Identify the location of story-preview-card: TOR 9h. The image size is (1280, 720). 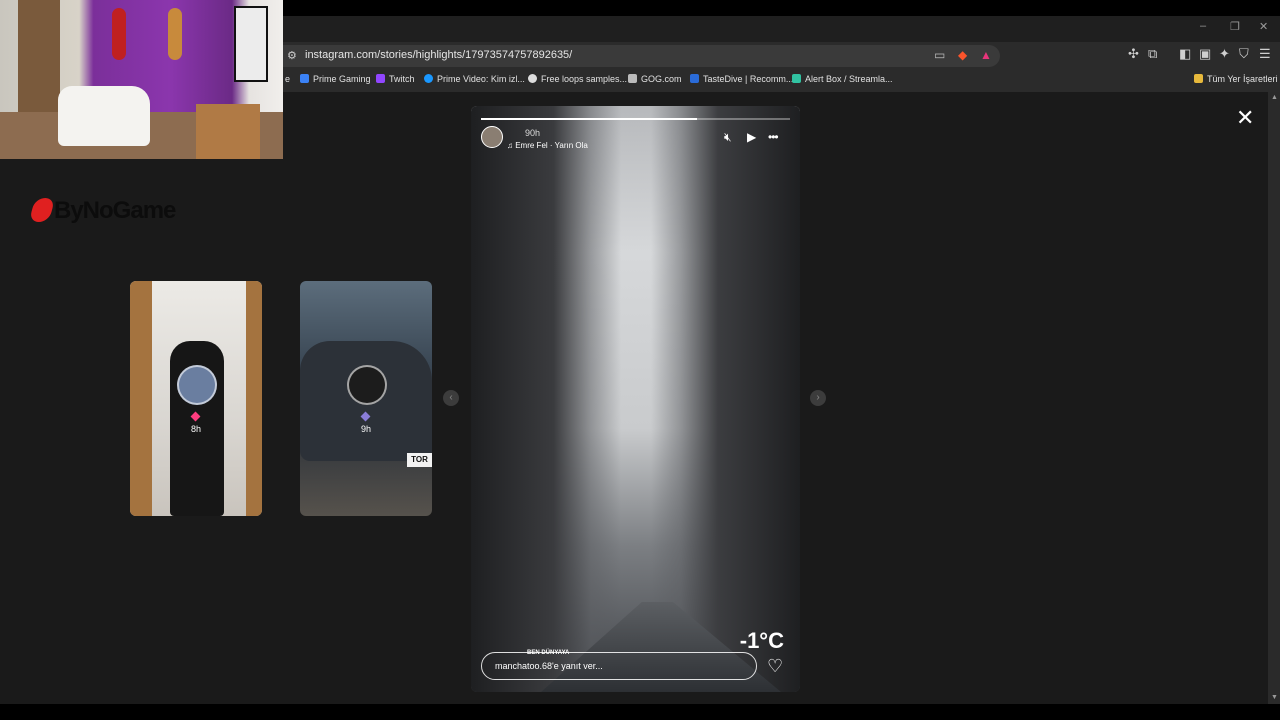
(366, 398).